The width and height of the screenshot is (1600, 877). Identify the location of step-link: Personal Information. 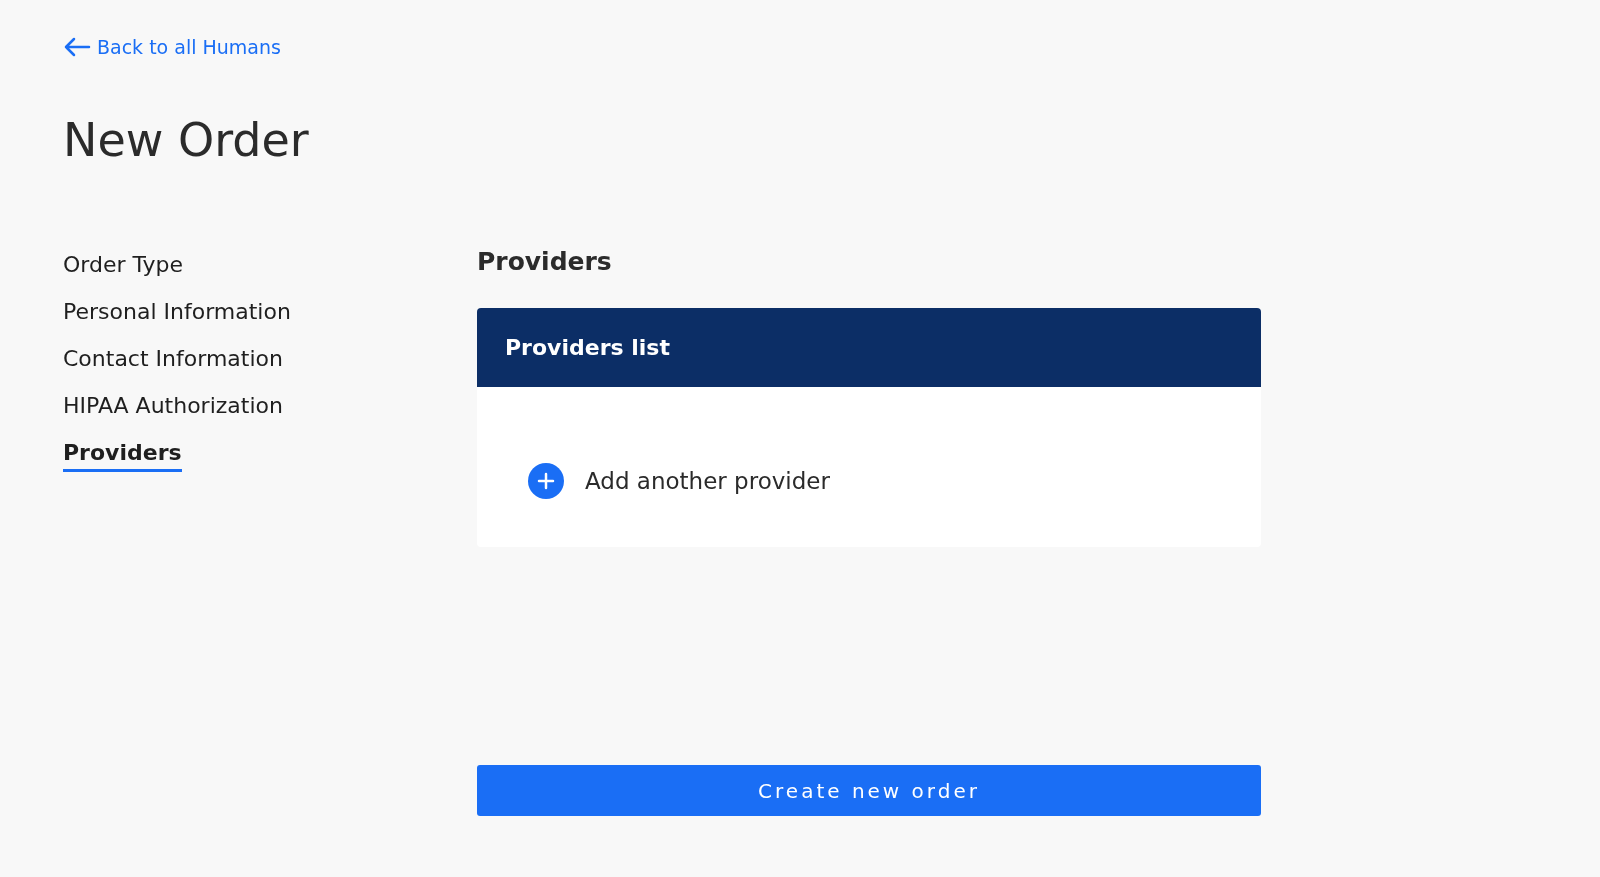
(177, 311).